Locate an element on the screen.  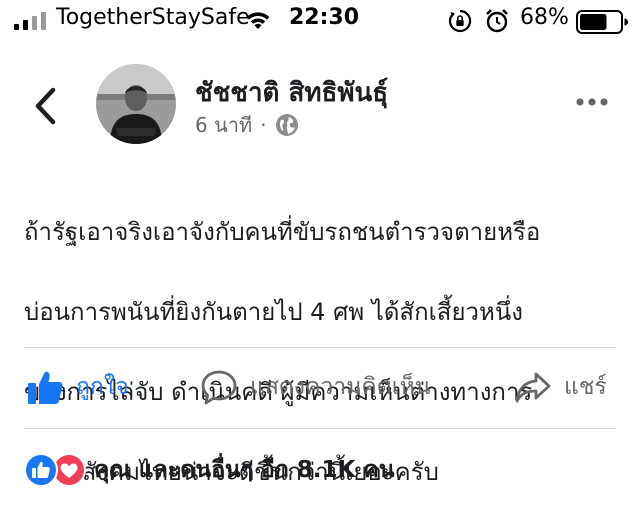
share-button: แชร์ is located at coordinates (560, 387).